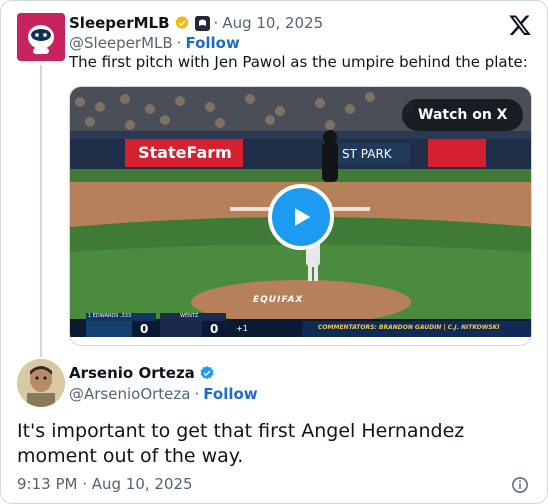 The image size is (548, 504). Describe the element at coordinates (144, 329) in the screenshot. I see `scorebug-away-score: 0` at that location.